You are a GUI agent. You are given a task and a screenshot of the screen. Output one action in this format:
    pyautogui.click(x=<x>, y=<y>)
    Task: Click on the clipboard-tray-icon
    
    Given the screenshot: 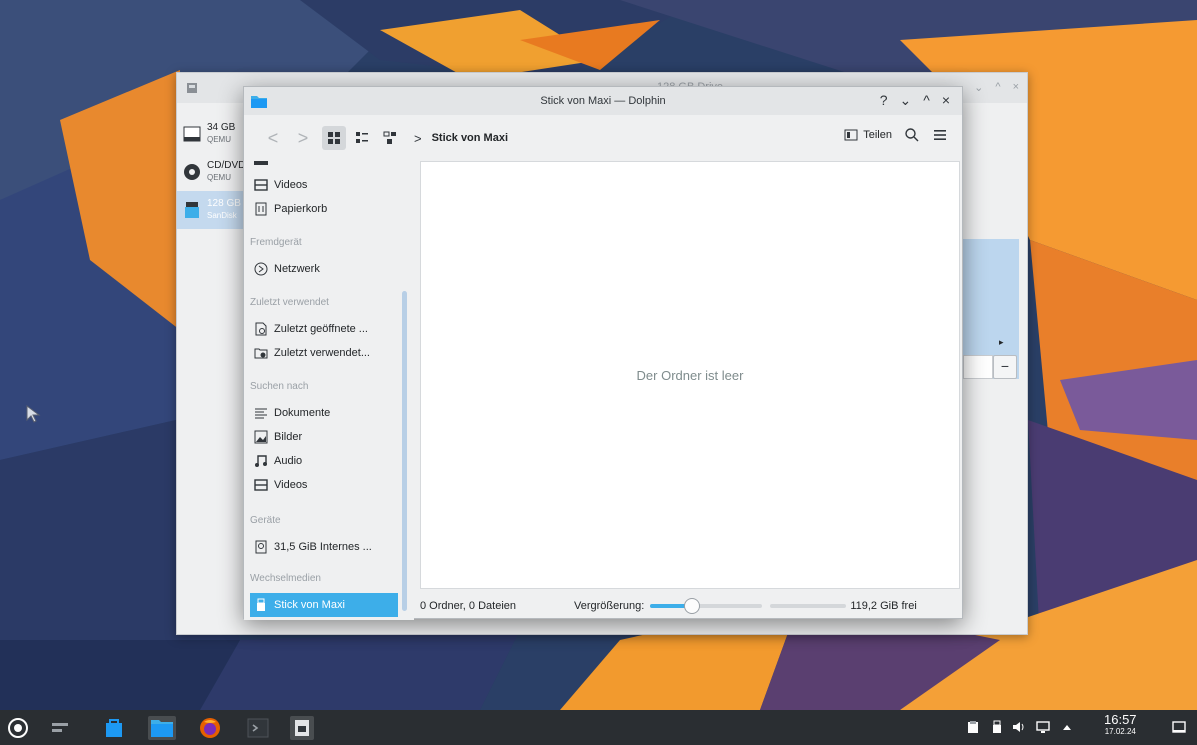 What is the action you would take?
    pyautogui.click(x=973, y=727)
    